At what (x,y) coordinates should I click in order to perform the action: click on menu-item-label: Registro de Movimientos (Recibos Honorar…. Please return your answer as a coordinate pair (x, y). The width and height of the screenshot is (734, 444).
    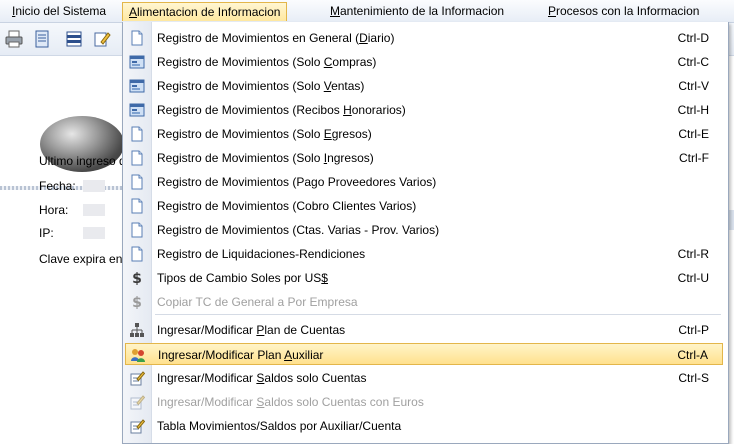
    Looking at the image, I should click on (281, 110).